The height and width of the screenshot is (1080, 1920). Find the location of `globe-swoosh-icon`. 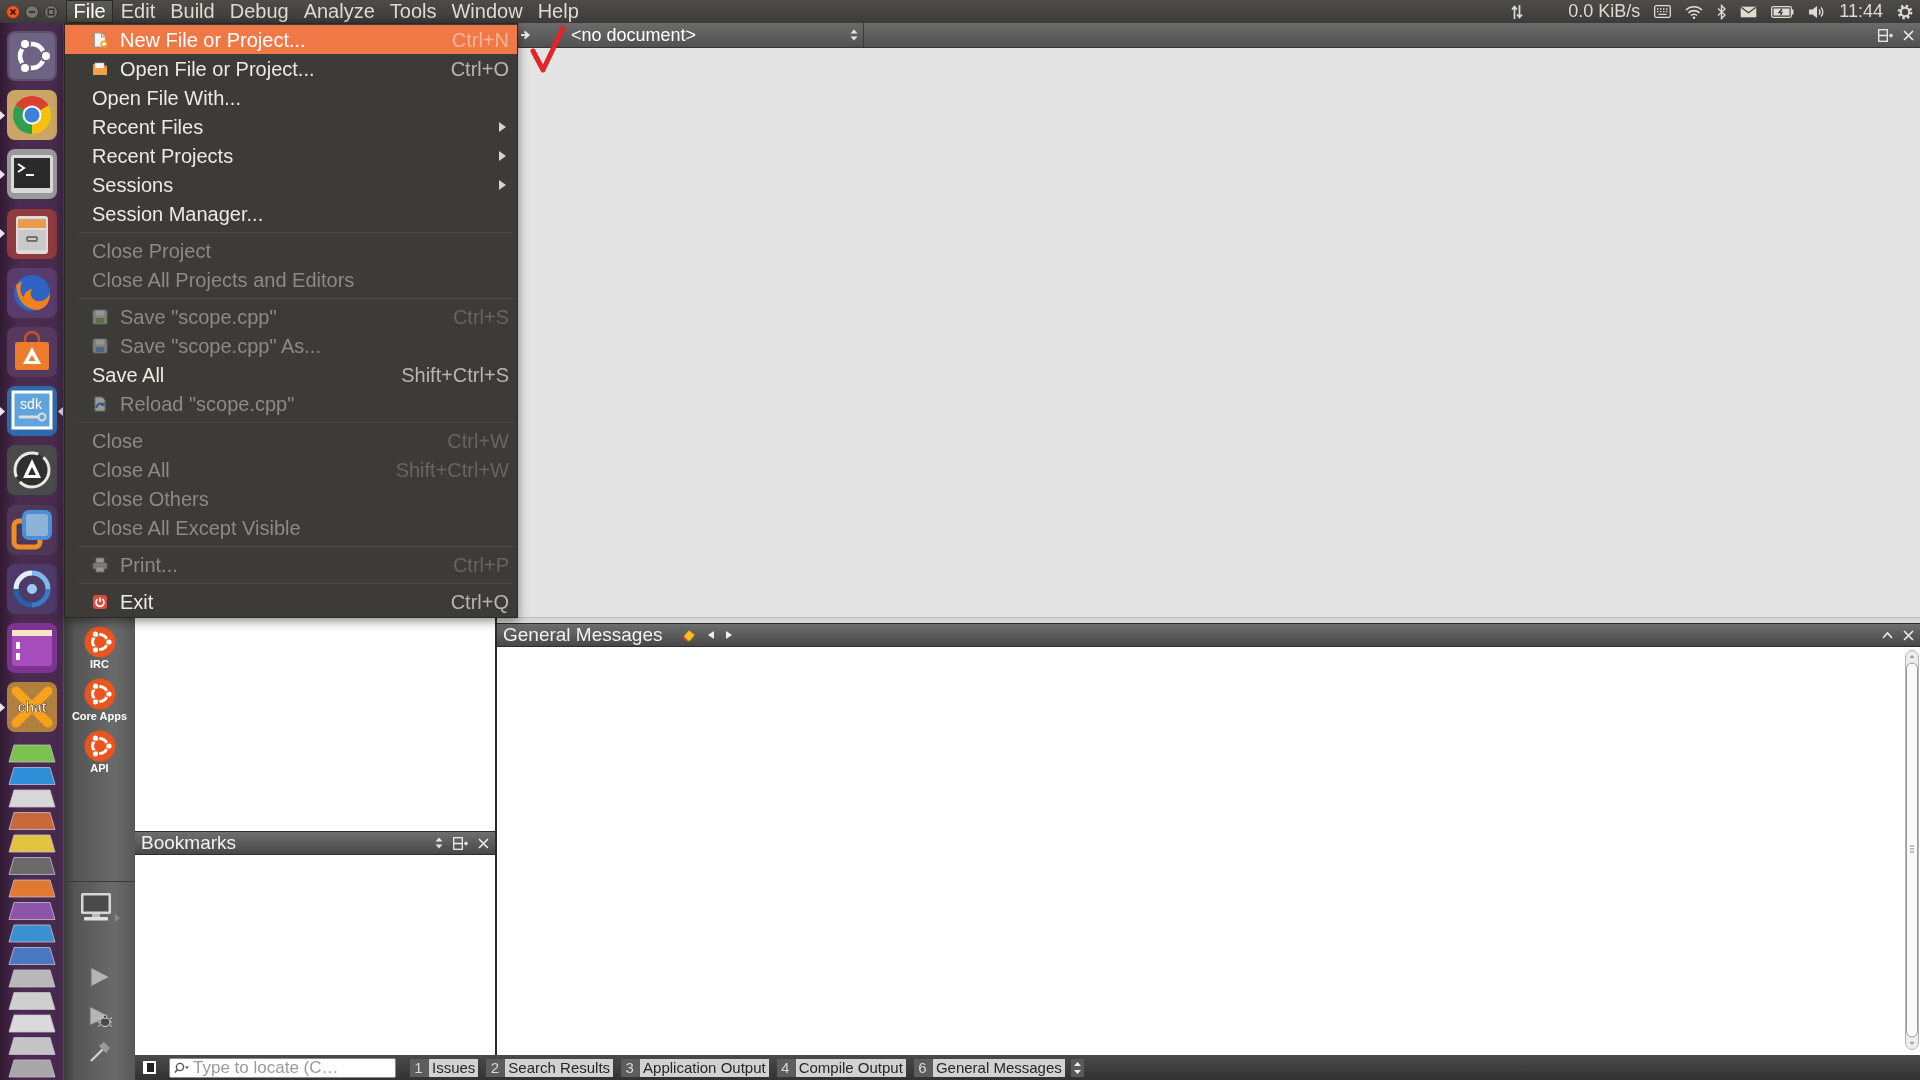

globe-swoosh-icon is located at coordinates (32, 292).